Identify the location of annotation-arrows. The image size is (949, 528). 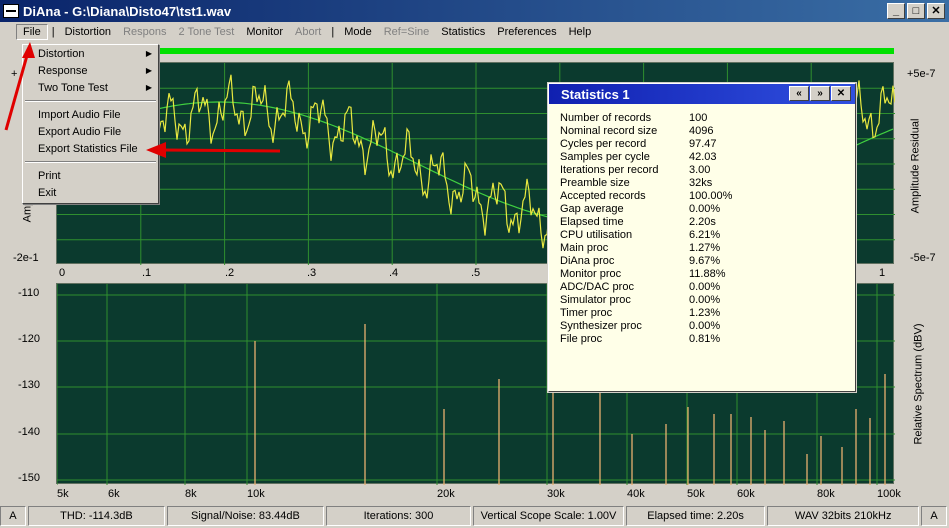
(142, 100).